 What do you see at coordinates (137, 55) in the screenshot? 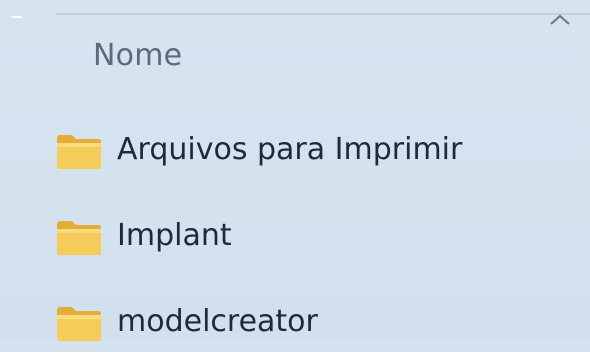
I see `column-header-name: Nome` at bounding box center [137, 55].